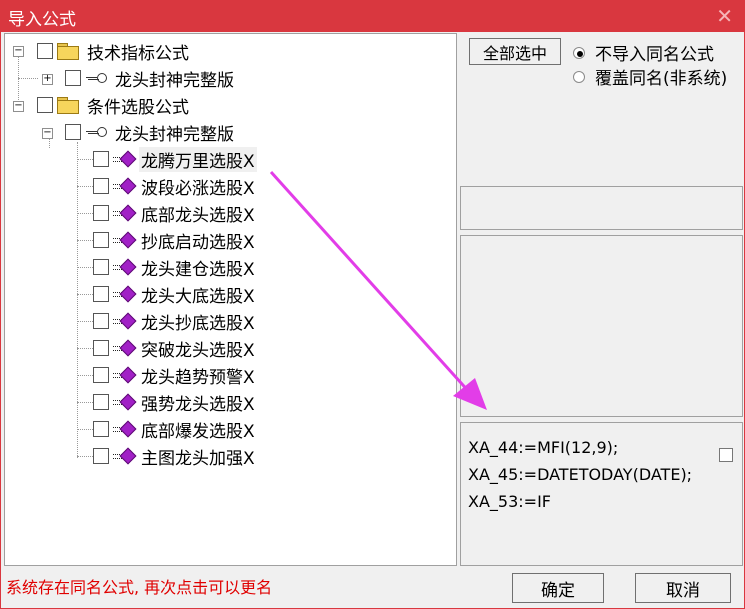 The width and height of the screenshot is (745, 609). Describe the element at coordinates (139, 587) in the screenshot. I see `status-message: 系统存在同名公式, 再次点击可以更名` at that location.